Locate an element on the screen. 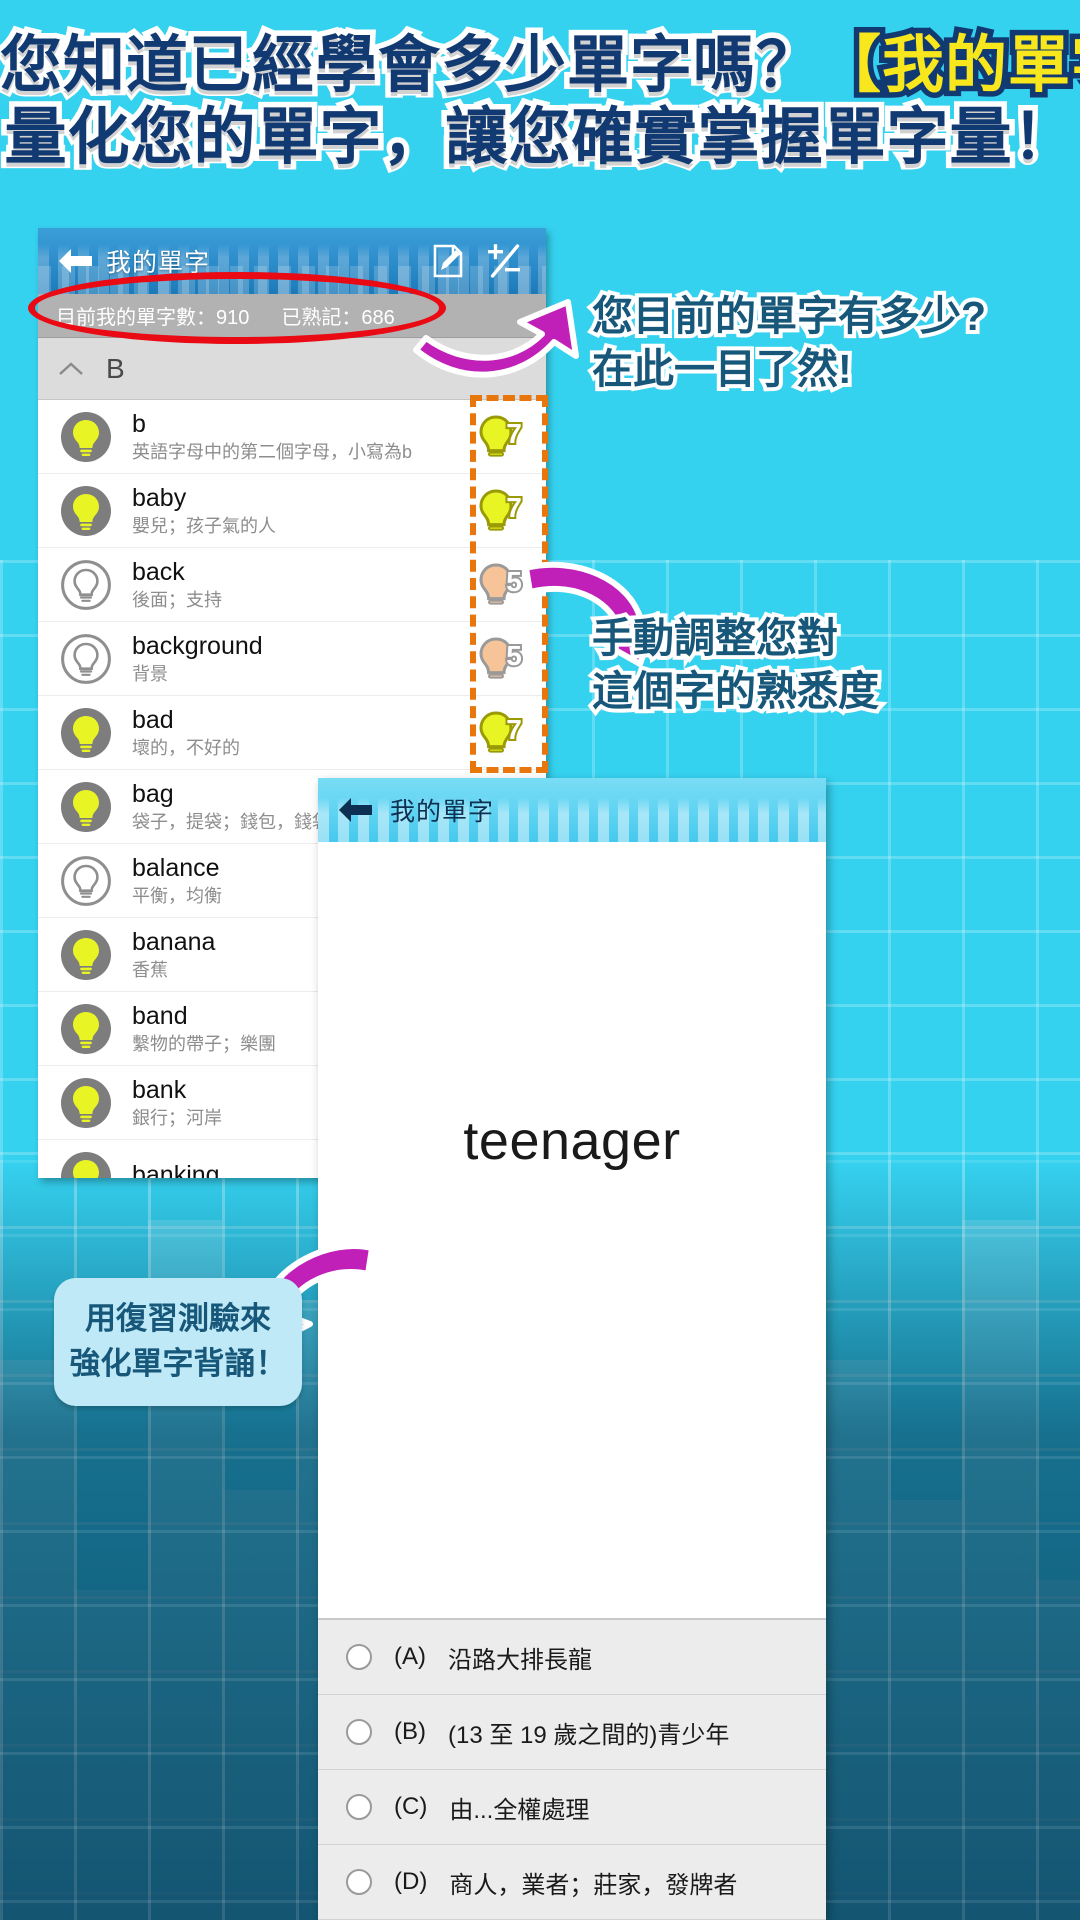  quiz-option-b-text: (13 至 19 歲之間的)青少年 is located at coordinates (589, 1735).